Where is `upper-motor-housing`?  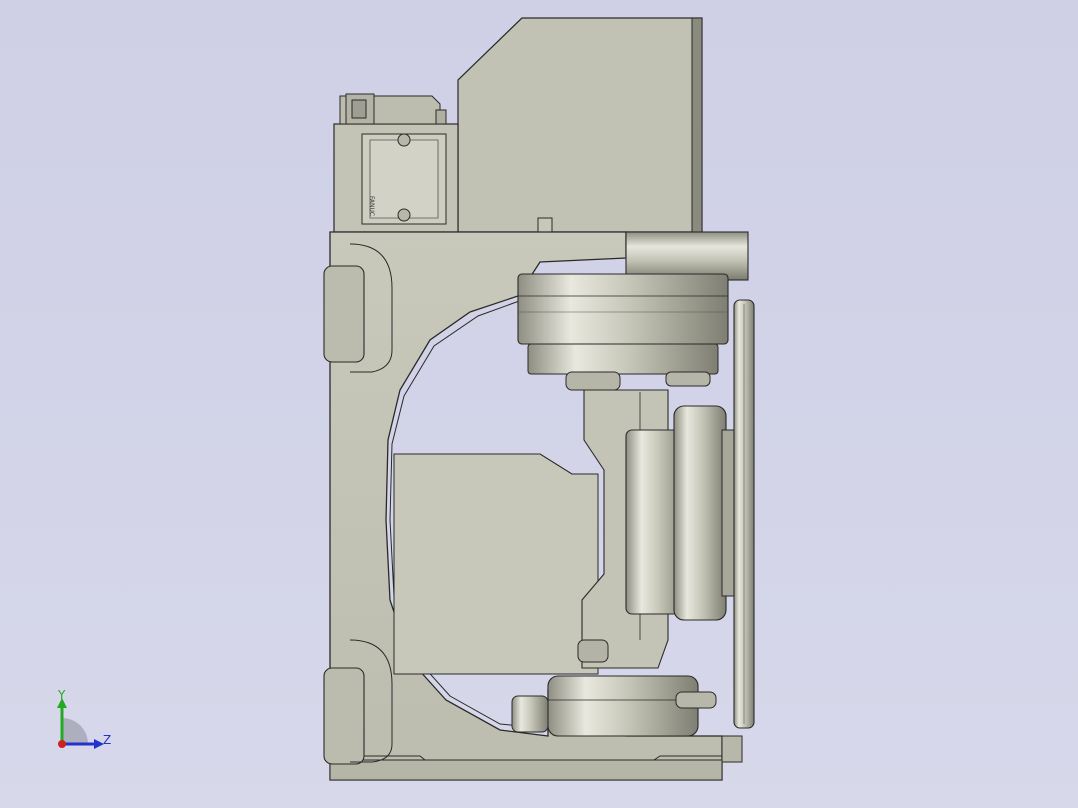
upper-motor-housing is located at coordinates (580, 125).